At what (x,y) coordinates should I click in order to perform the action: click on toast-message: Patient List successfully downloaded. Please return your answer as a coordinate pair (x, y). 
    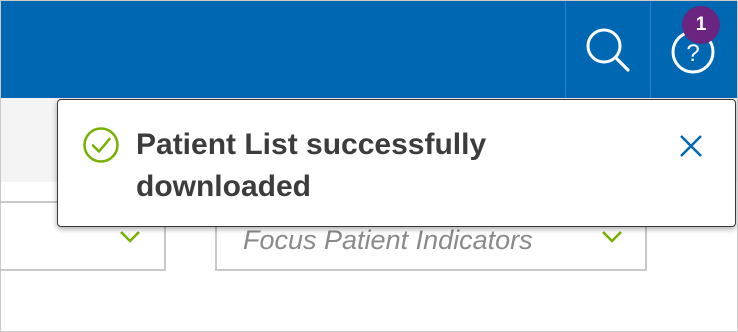
    Looking at the image, I should click on (311, 165).